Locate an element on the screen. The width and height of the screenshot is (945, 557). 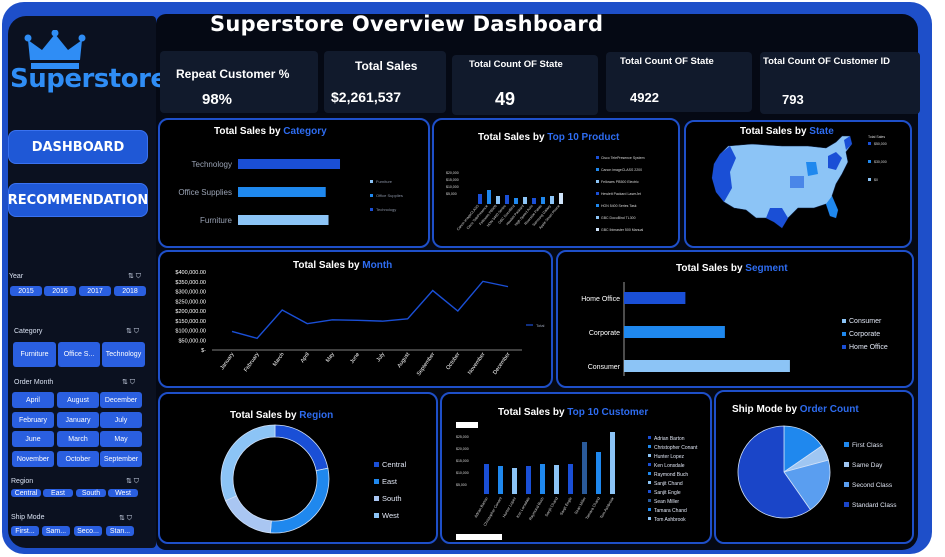
kpi-value: 98% is located at coordinates (217, 99).